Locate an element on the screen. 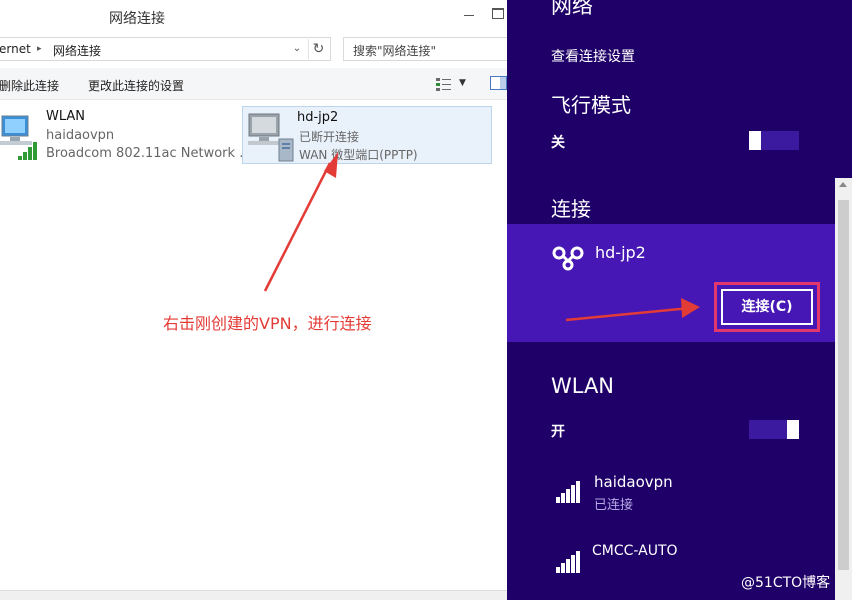 This screenshot has height=600, width=852. delete-connection-button: 删除此连接 is located at coordinates (29, 85).